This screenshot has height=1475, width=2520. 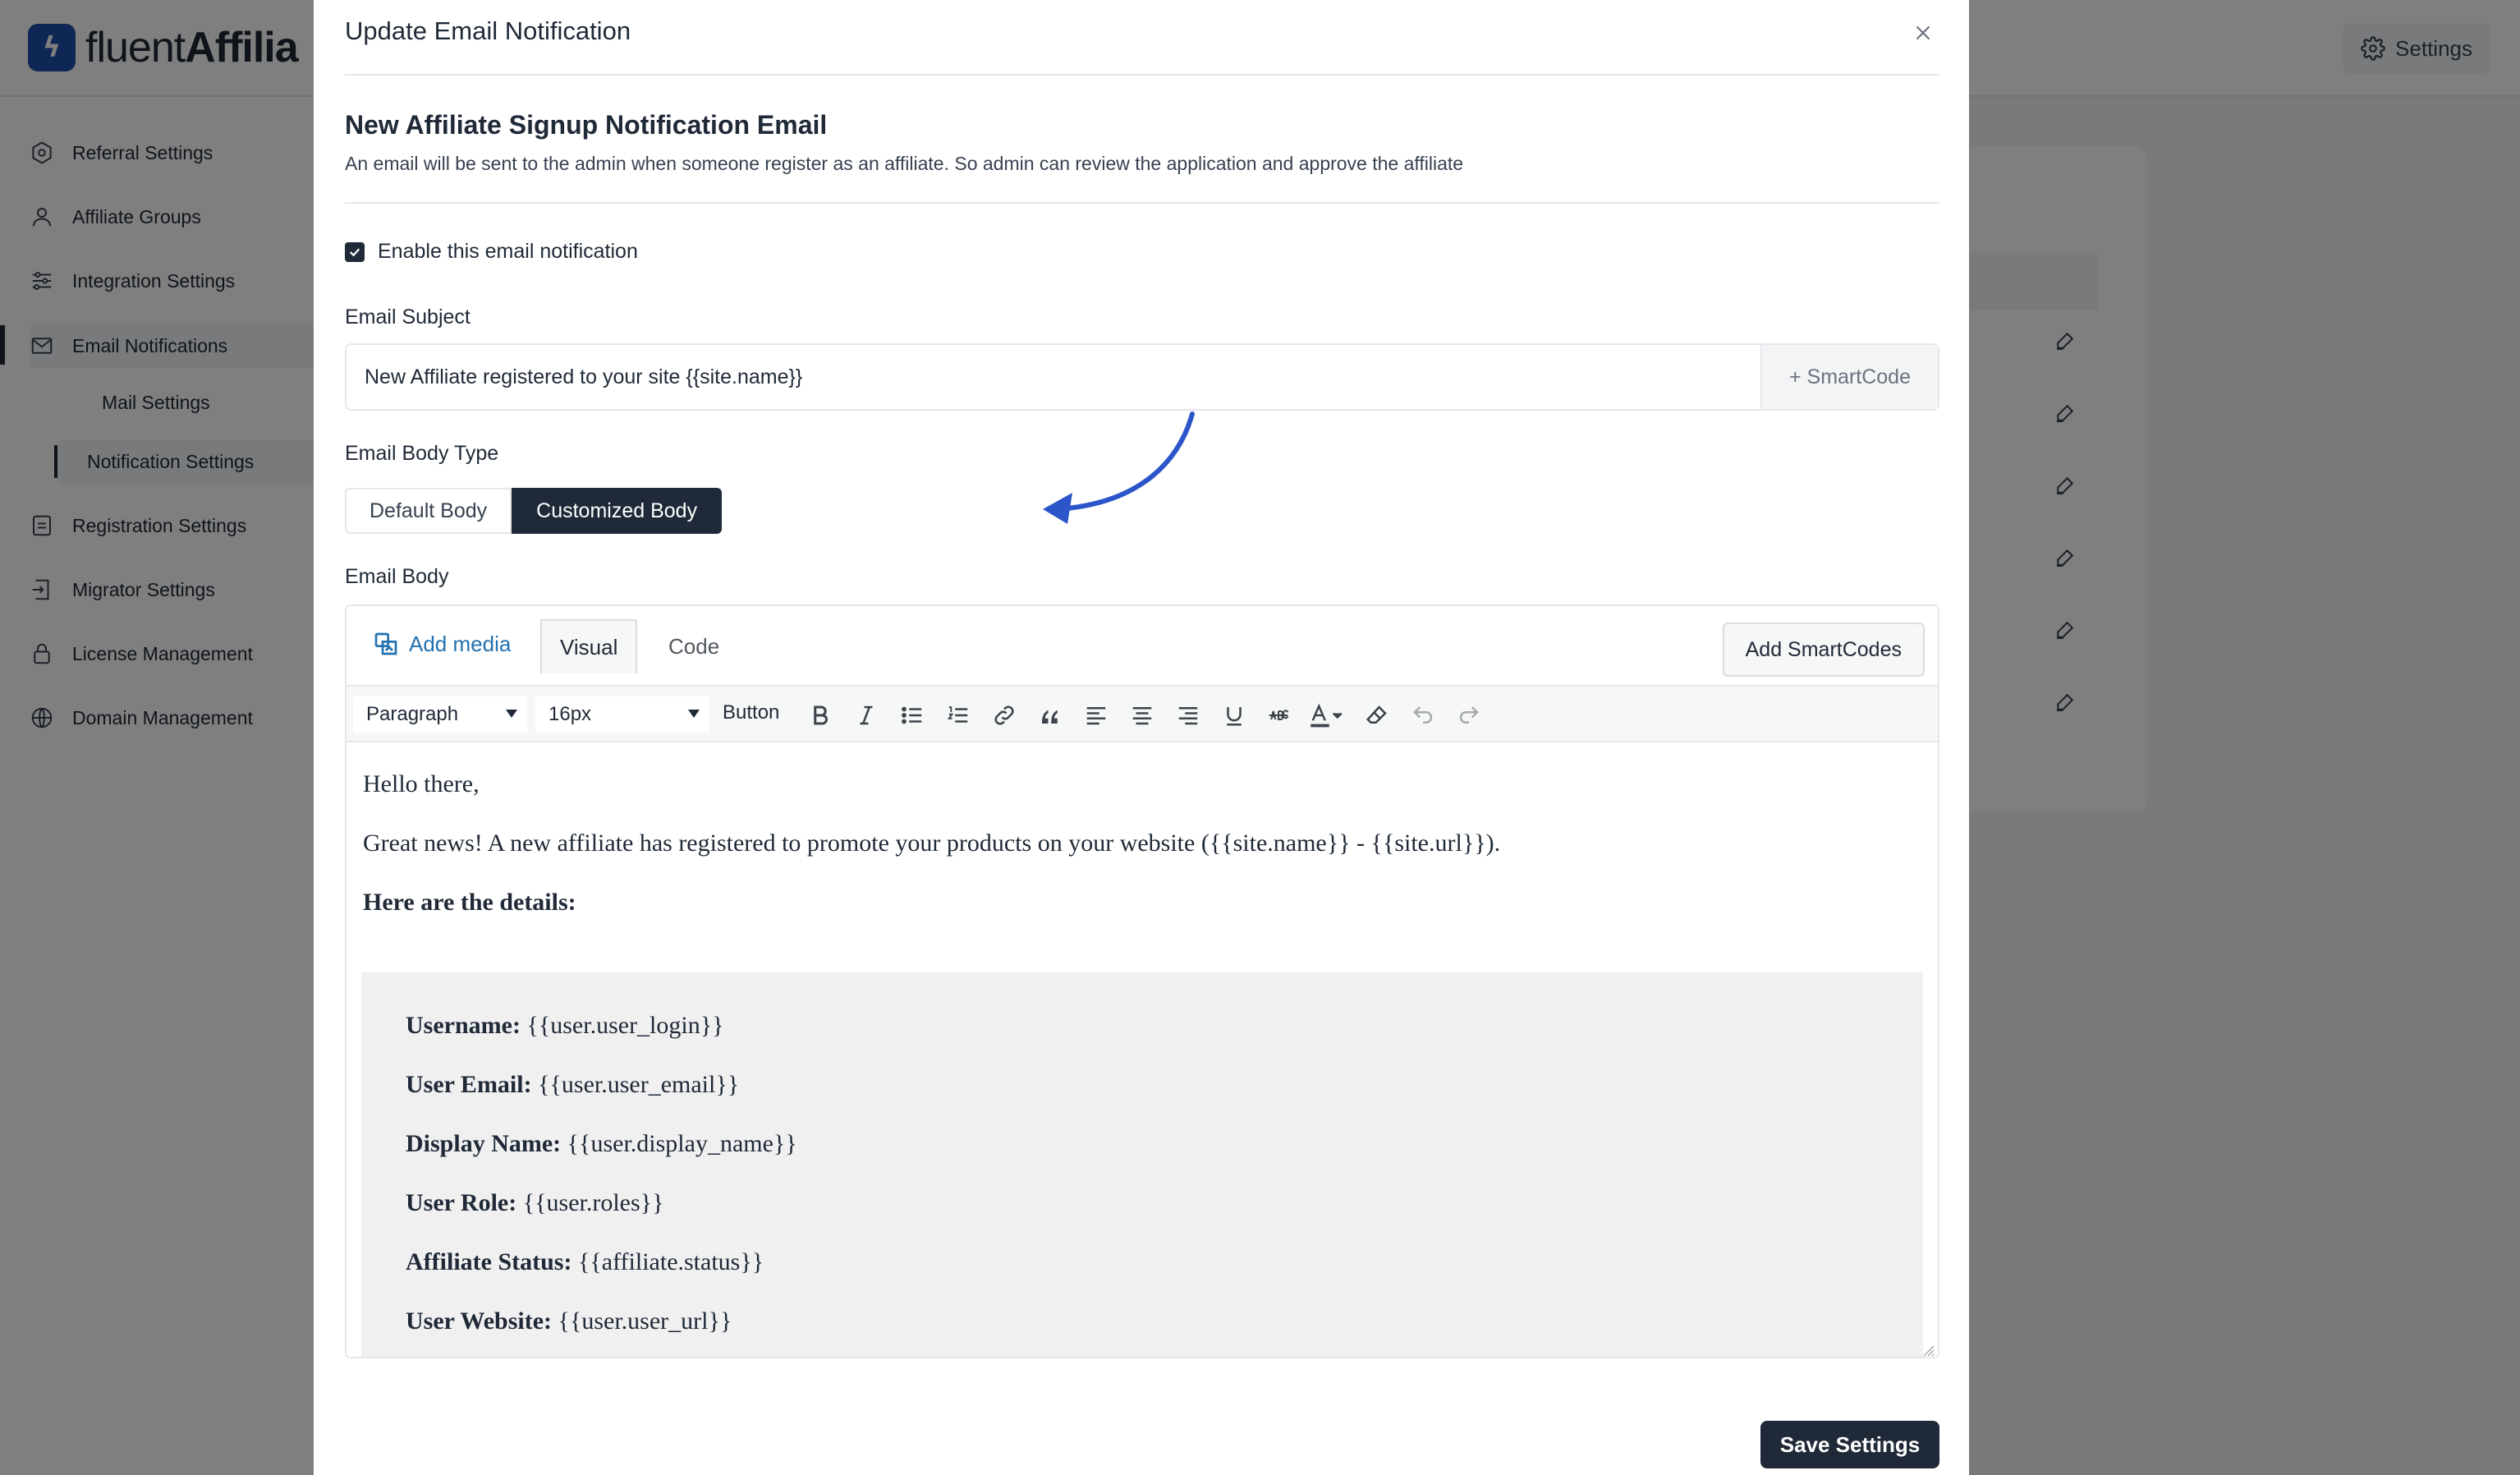 I want to click on detail-row: User Website: {{user.user_url}}, so click(x=569, y=1321).